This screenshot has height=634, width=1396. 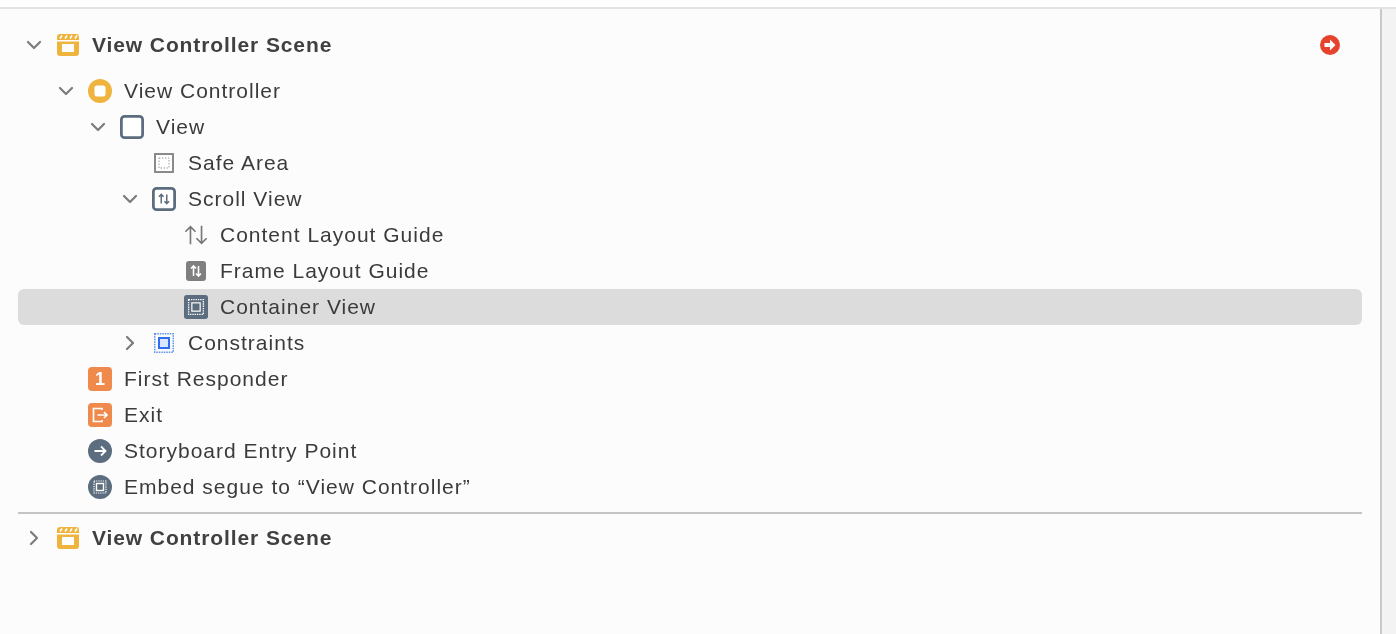 What do you see at coordinates (164, 163) in the screenshot?
I see `dotted-square-icon` at bounding box center [164, 163].